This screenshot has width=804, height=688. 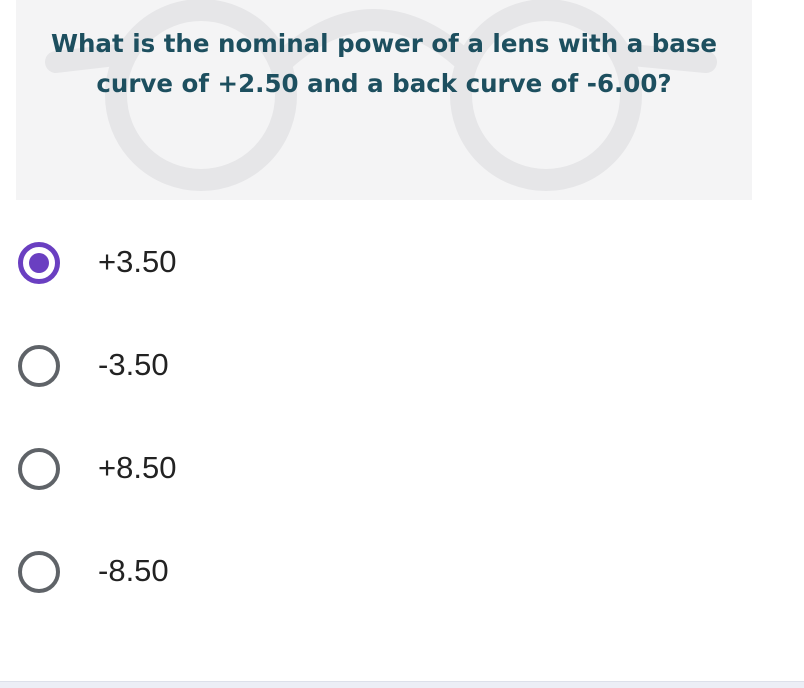 I want to click on option-minus-3-50: -3.50, so click(x=402, y=362).